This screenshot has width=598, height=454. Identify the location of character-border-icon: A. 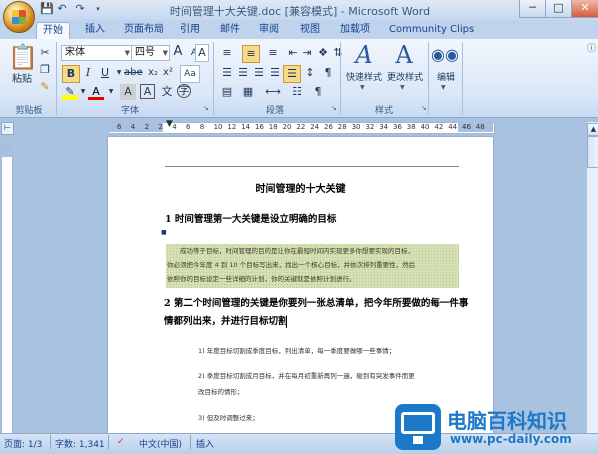
(147, 91).